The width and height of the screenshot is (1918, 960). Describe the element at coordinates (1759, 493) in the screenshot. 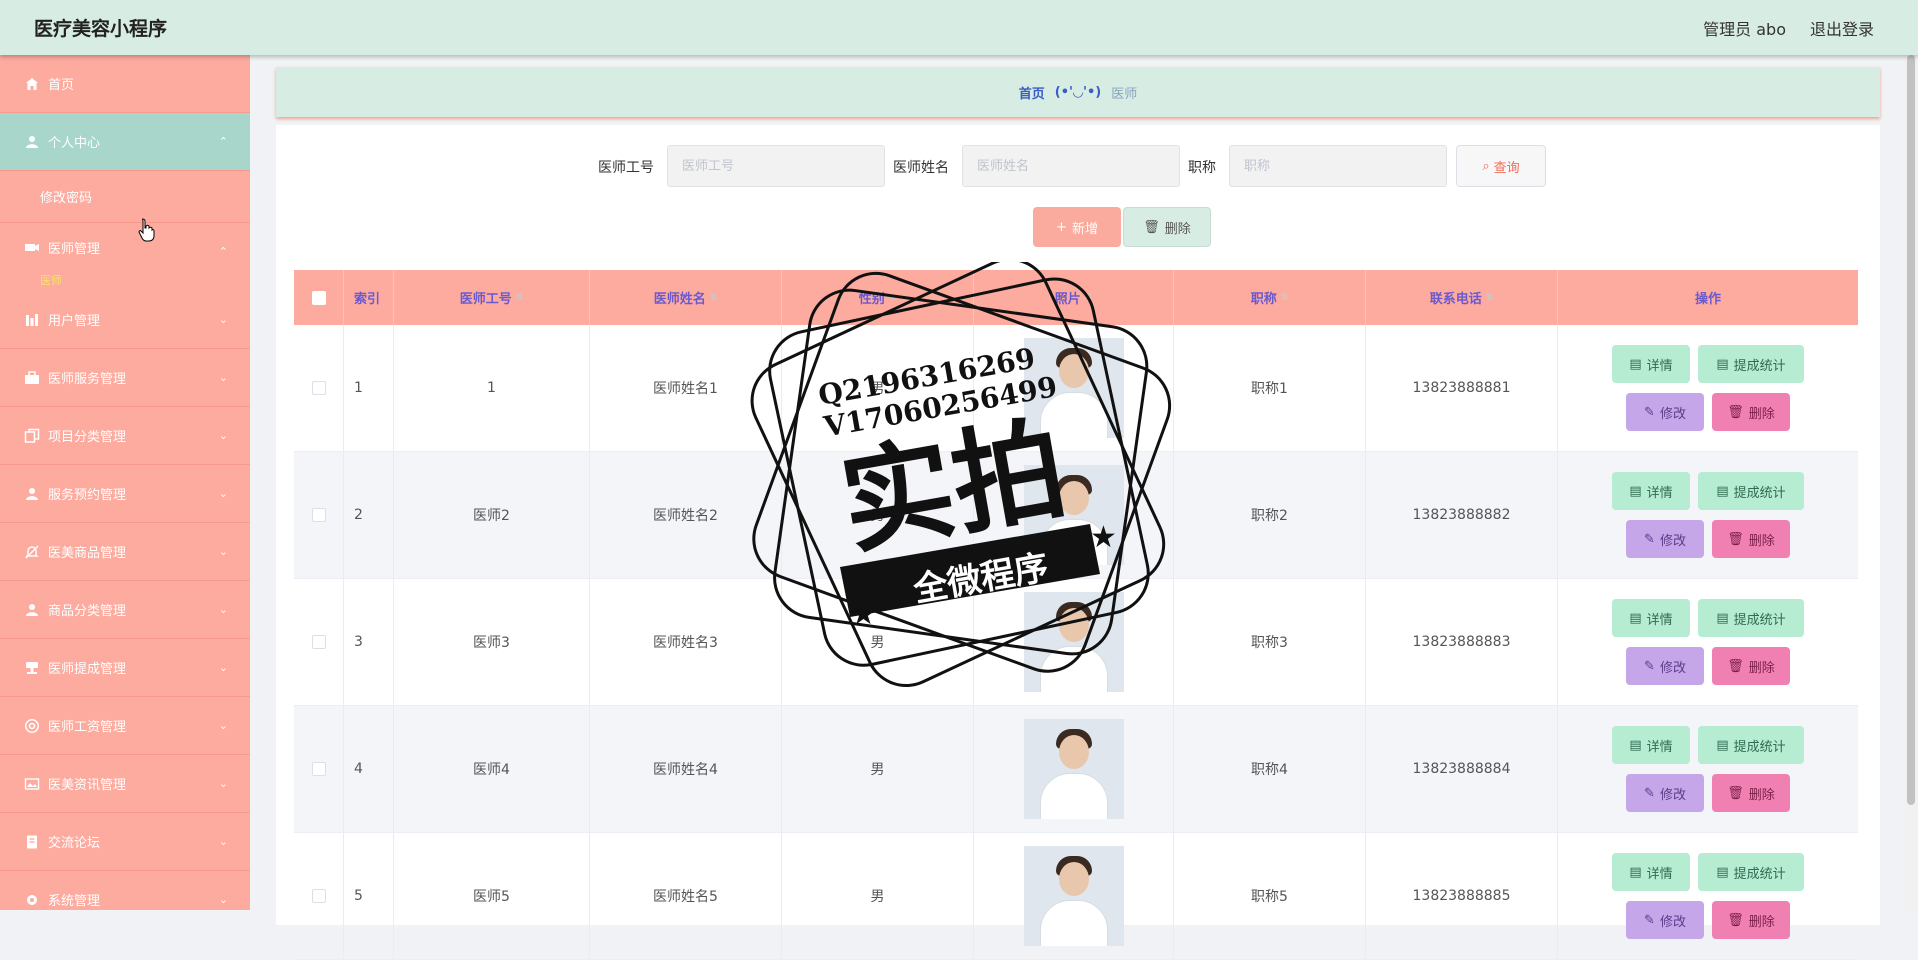

I see `stat-label: 提成统计` at that location.